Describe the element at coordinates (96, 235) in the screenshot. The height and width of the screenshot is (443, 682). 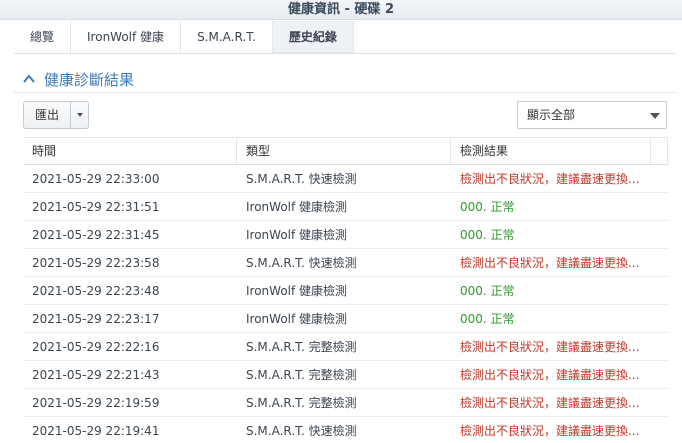
I see `row-time: 2021-05-29 22:31:45` at that location.